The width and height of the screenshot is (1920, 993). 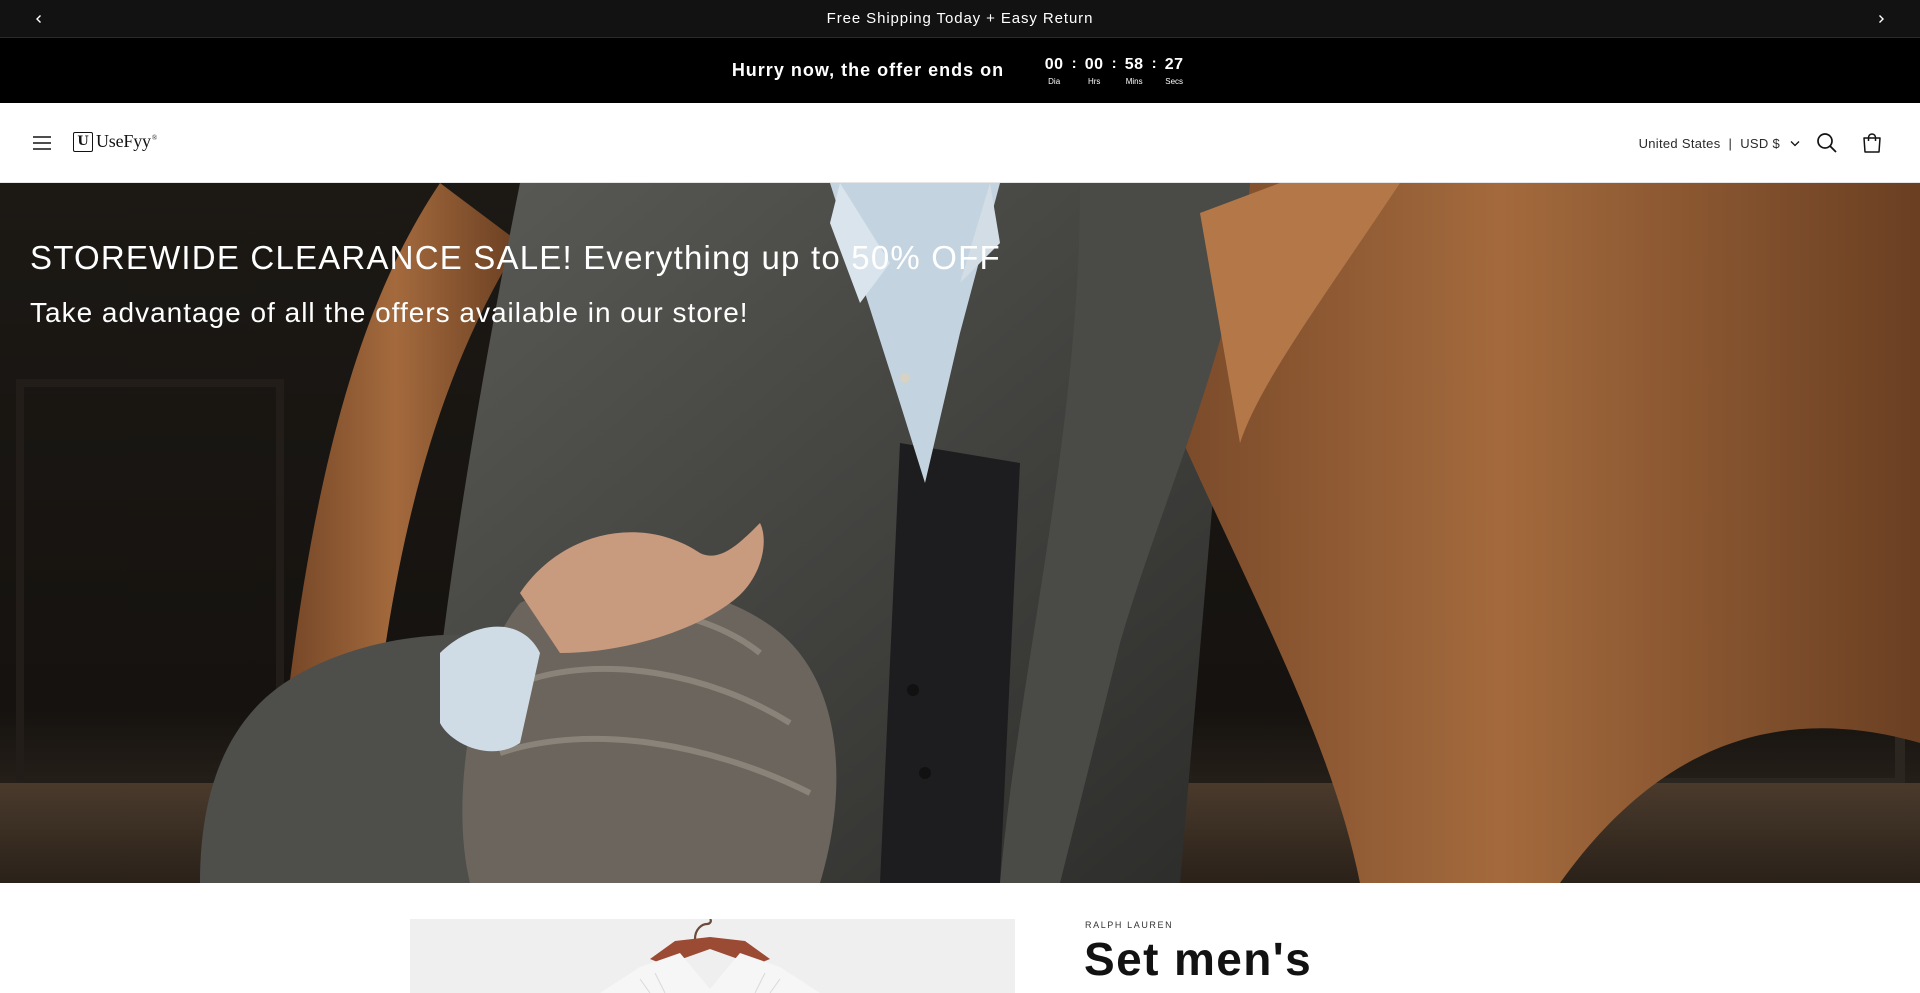 What do you see at coordinates (1129, 925) in the screenshot?
I see `product-vendor: RALPH LAUREN` at bounding box center [1129, 925].